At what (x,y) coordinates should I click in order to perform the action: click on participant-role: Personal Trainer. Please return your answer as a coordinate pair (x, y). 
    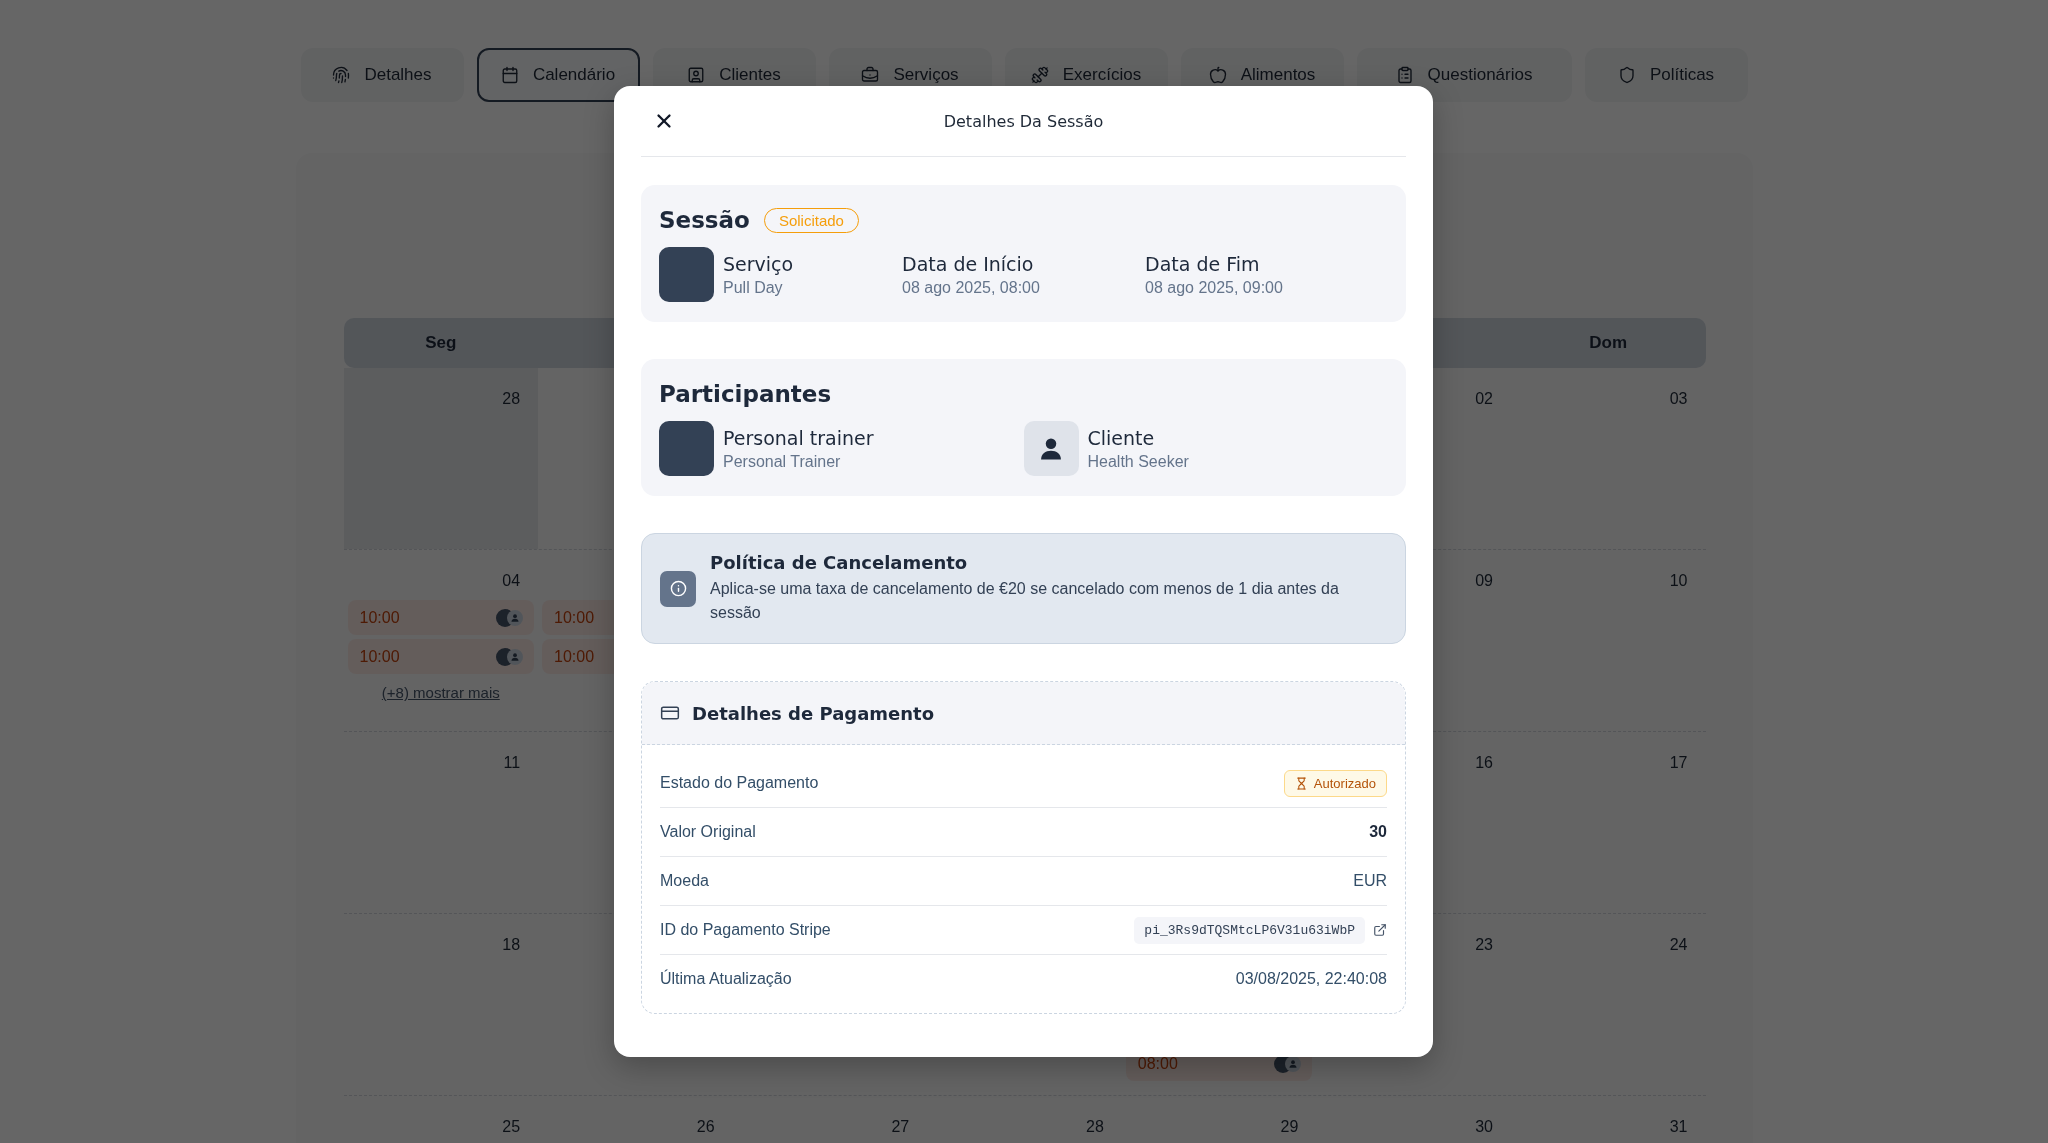
    Looking at the image, I should click on (782, 461).